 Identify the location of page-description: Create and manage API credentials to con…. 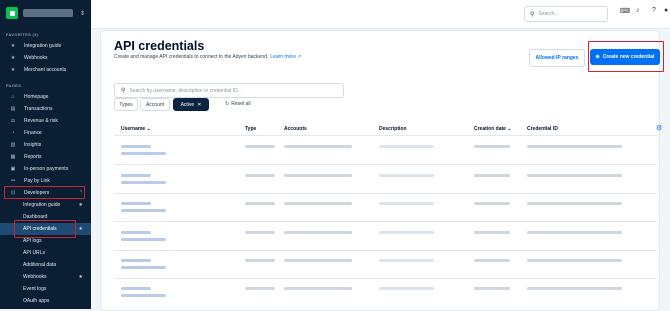
(207, 57).